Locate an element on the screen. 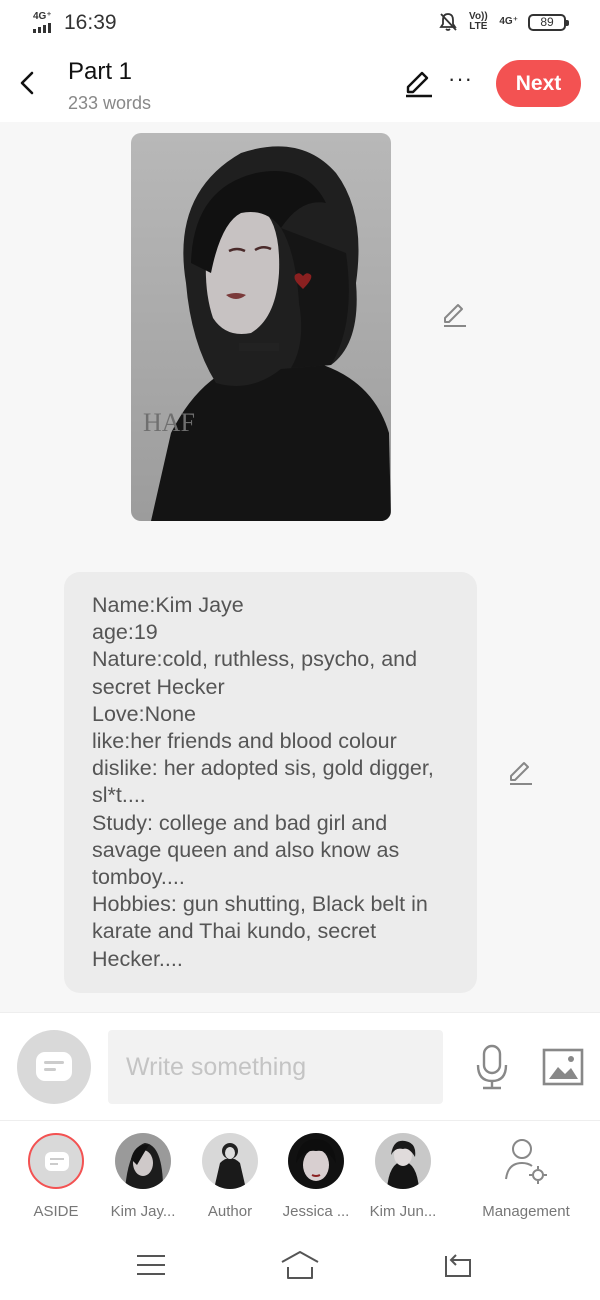 This screenshot has width=600, height=1300. image-icon is located at coordinates (563, 1067).